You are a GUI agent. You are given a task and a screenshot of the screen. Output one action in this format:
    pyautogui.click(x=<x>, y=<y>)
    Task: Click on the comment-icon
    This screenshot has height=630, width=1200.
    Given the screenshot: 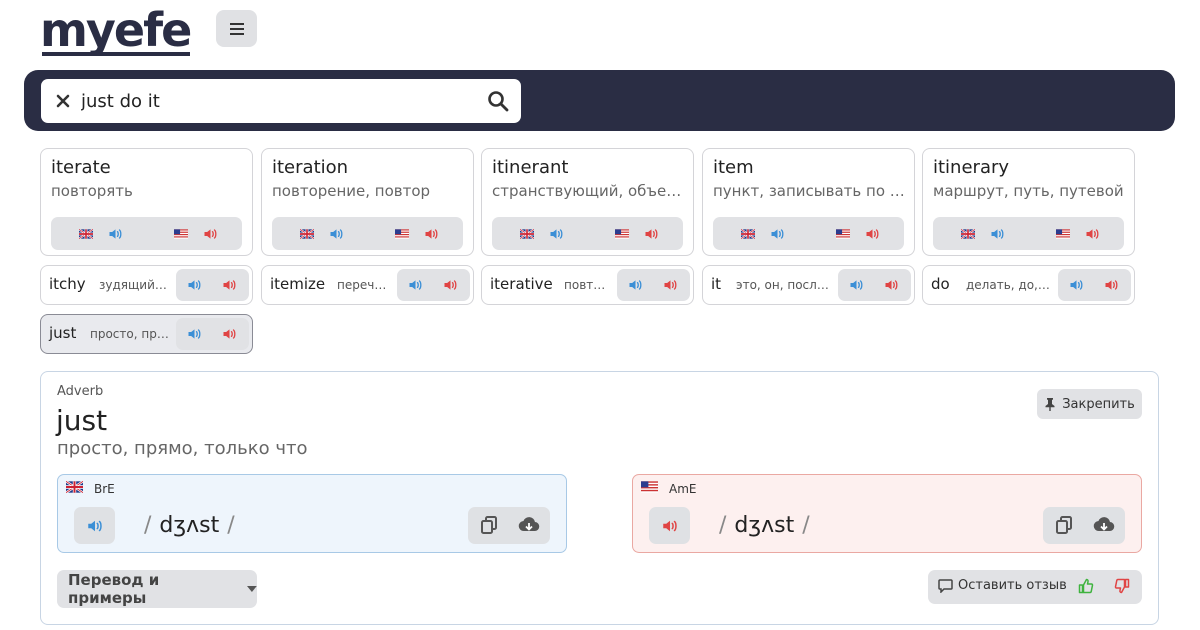 What is the action you would take?
    pyautogui.click(x=945, y=585)
    